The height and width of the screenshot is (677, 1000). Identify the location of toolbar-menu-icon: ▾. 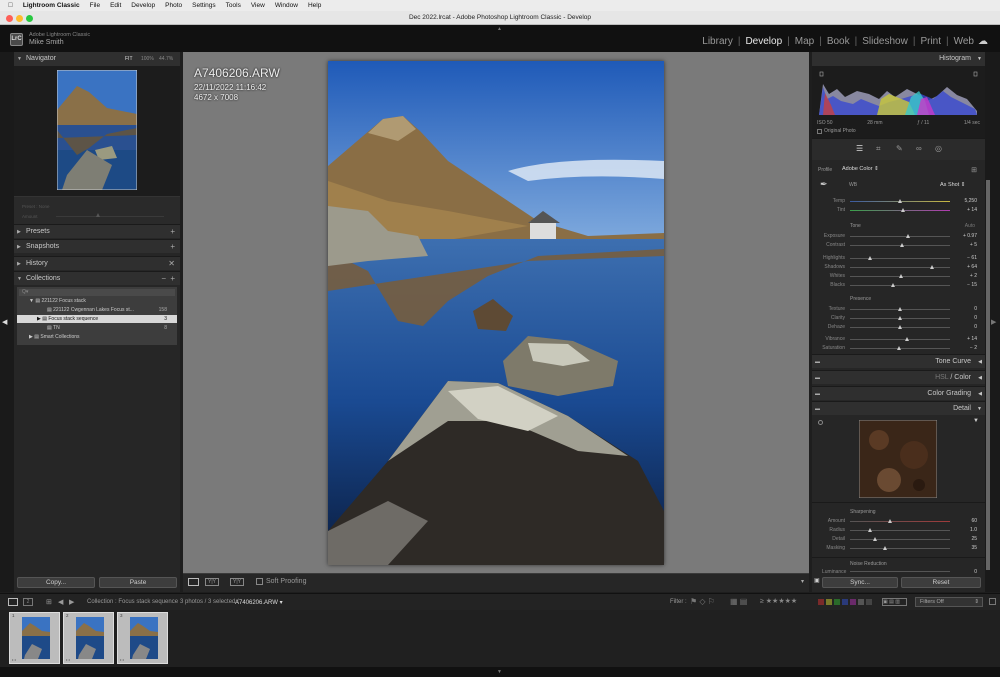
(802, 581).